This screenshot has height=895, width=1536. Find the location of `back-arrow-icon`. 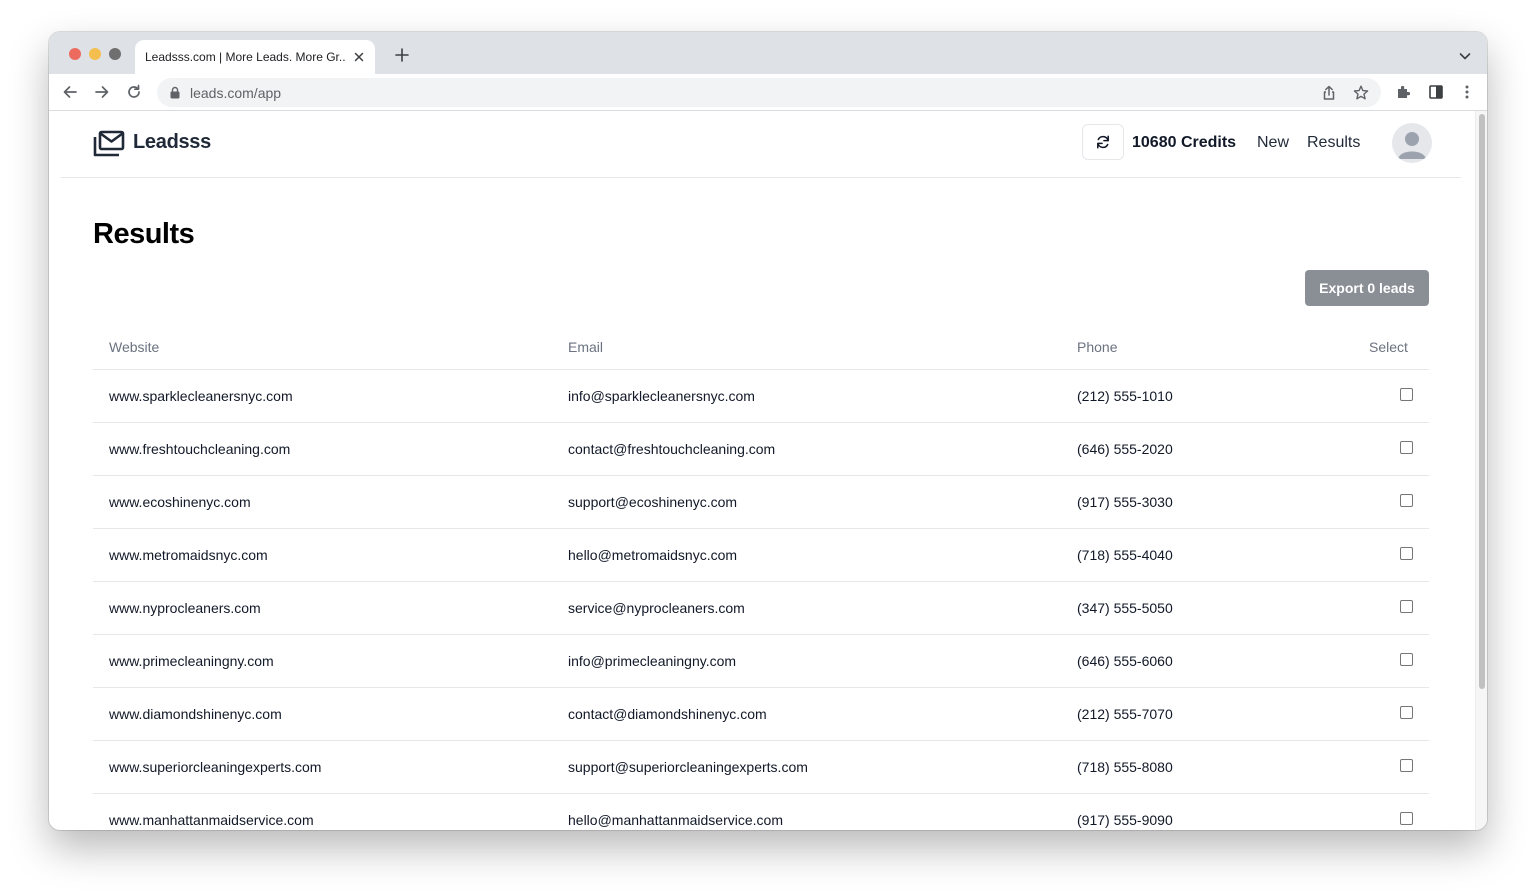

back-arrow-icon is located at coordinates (70, 92).